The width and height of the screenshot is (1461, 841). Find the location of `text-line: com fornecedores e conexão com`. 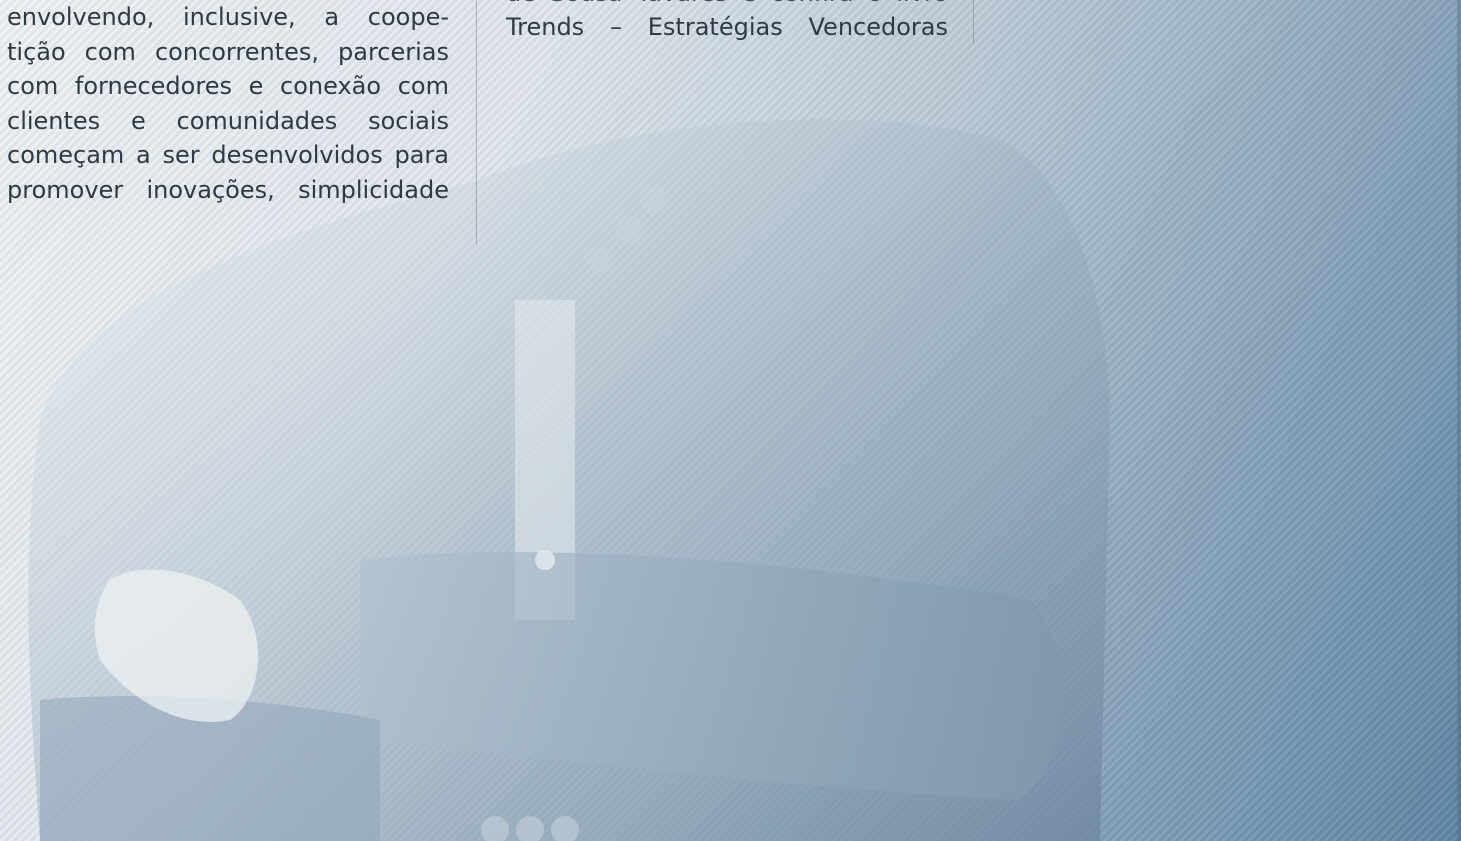

text-line: com fornecedores e conexão com is located at coordinates (228, 86).